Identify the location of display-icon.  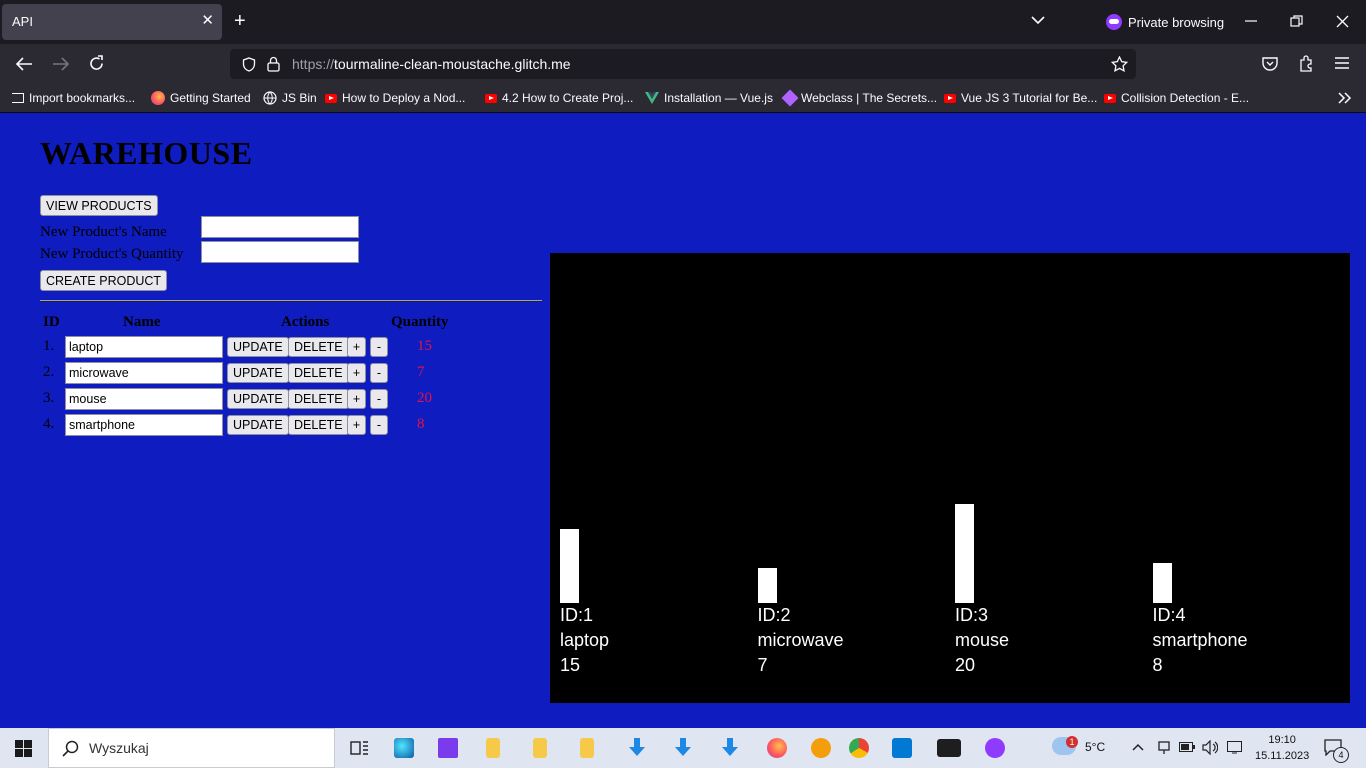
(1234, 747).